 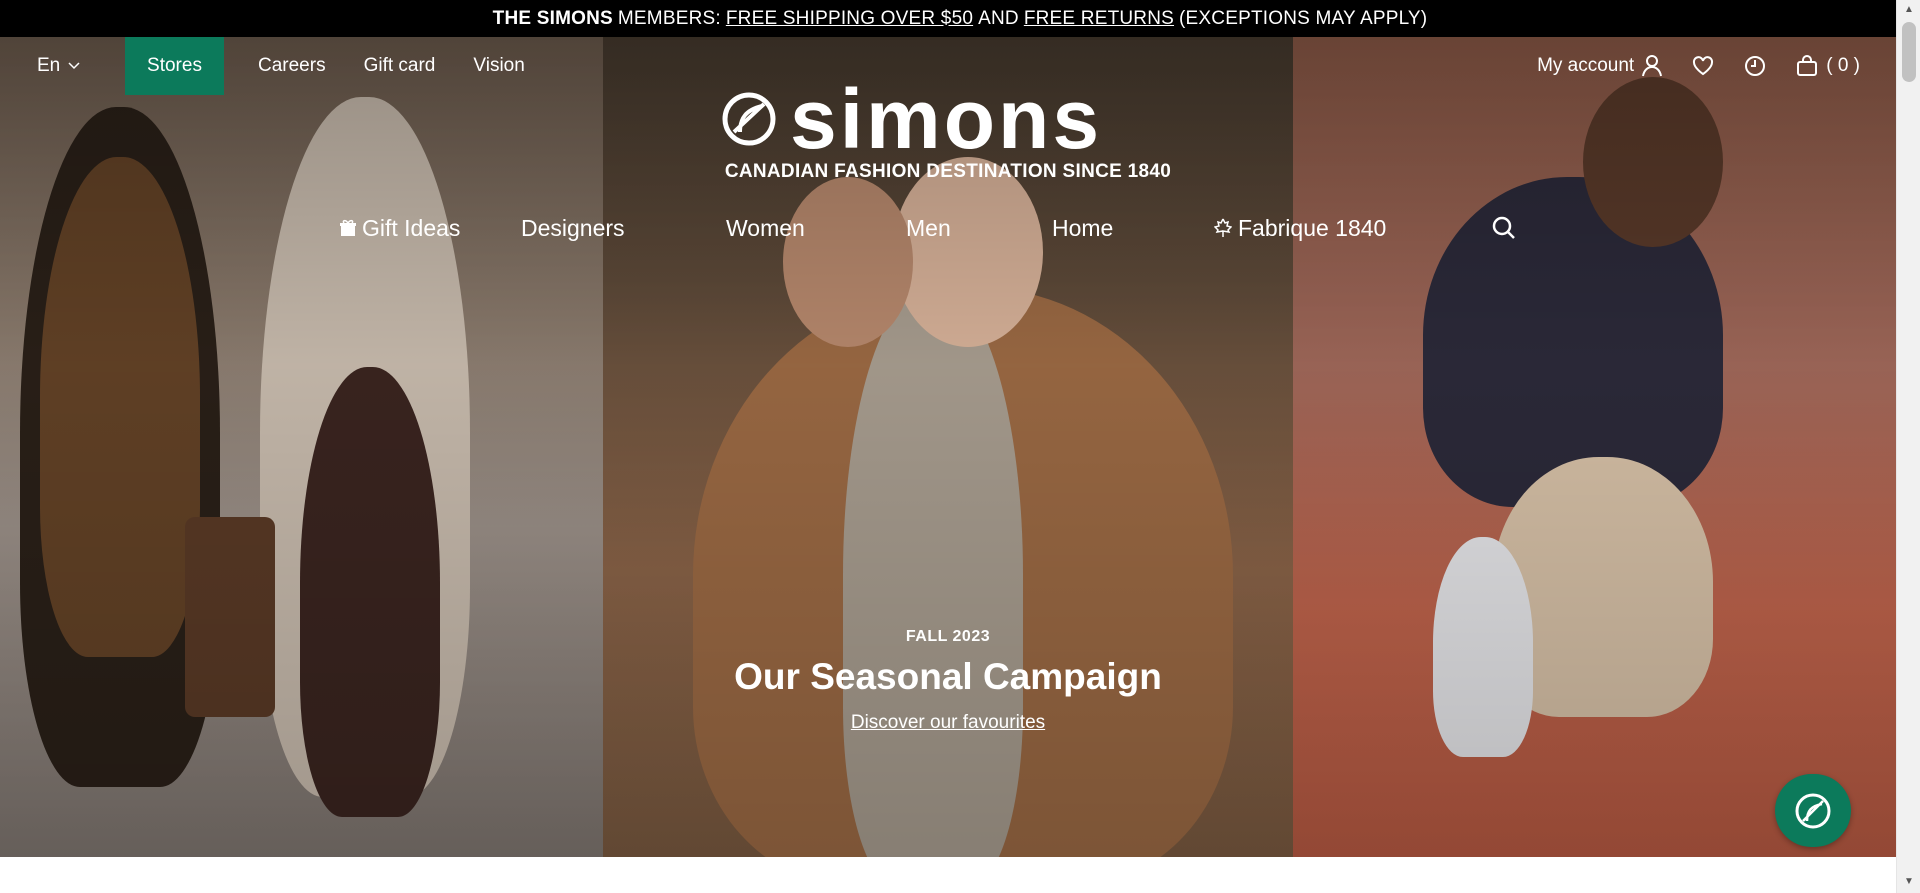 What do you see at coordinates (1586, 65) in the screenshot?
I see `my-account-label: My account` at bounding box center [1586, 65].